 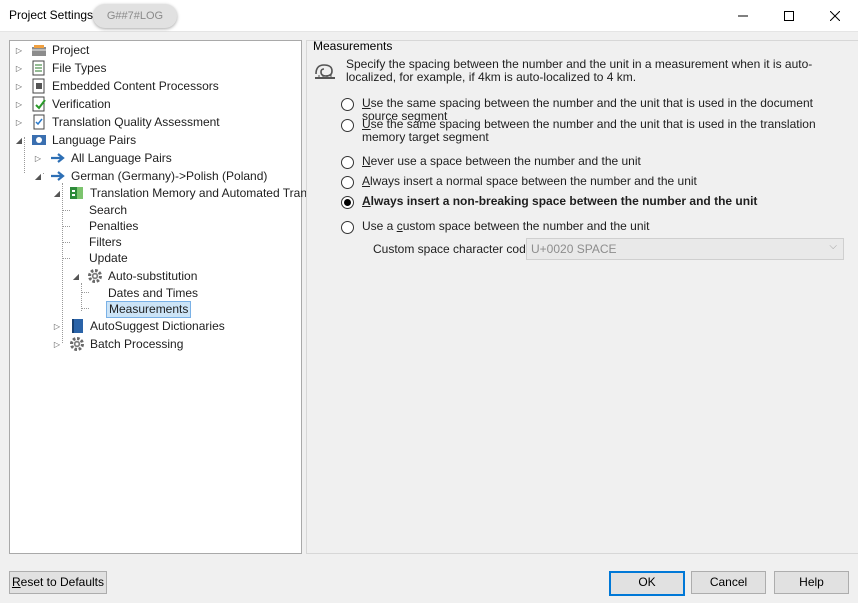 I want to click on book-icon, so click(x=77, y=326).